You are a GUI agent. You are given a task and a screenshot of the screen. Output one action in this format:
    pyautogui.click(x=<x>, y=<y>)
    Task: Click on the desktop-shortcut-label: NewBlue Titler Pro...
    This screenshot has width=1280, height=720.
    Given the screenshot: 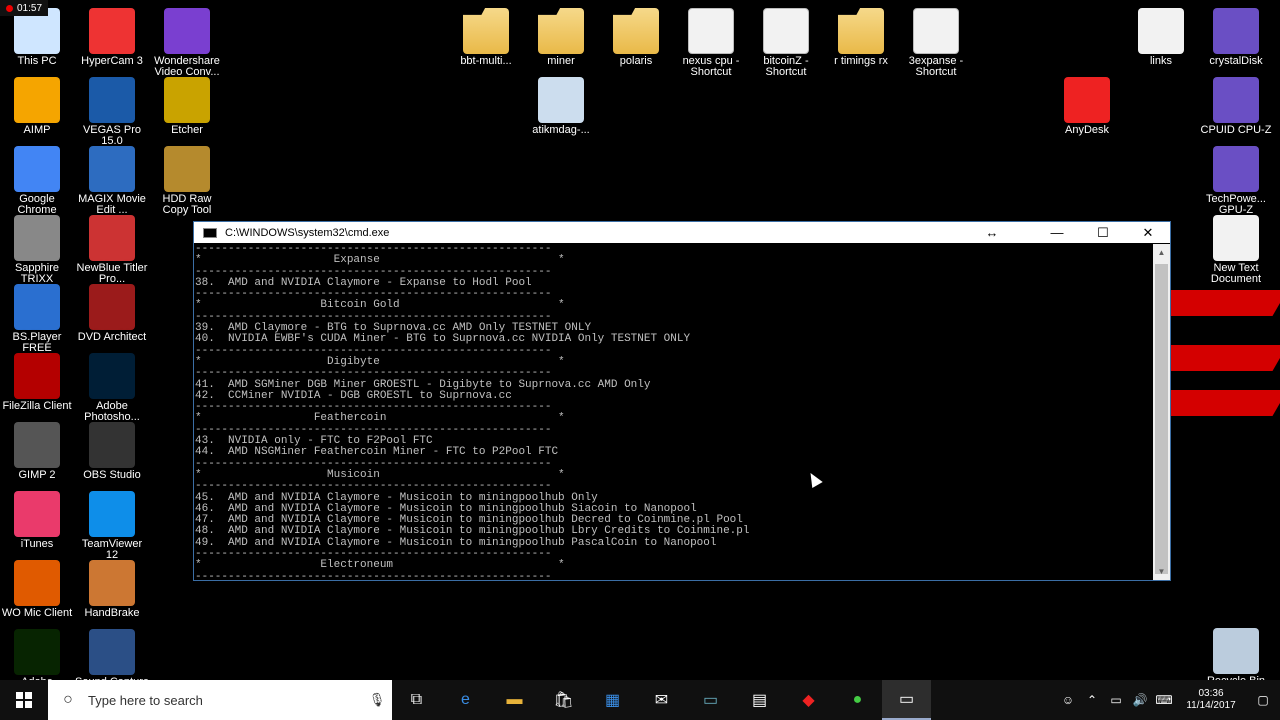 What is the action you would take?
    pyautogui.click(x=112, y=273)
    